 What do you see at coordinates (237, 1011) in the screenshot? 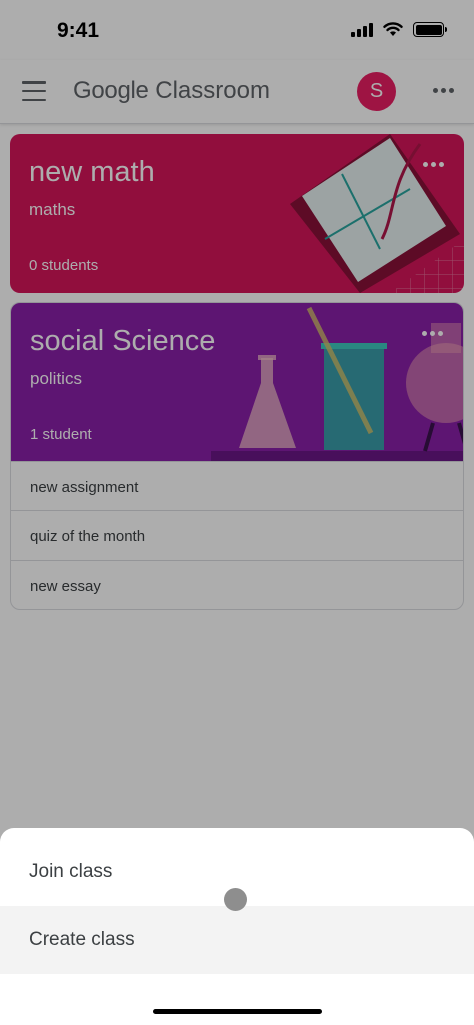
I see `home-indicator` at bounding box center [237, 1011].